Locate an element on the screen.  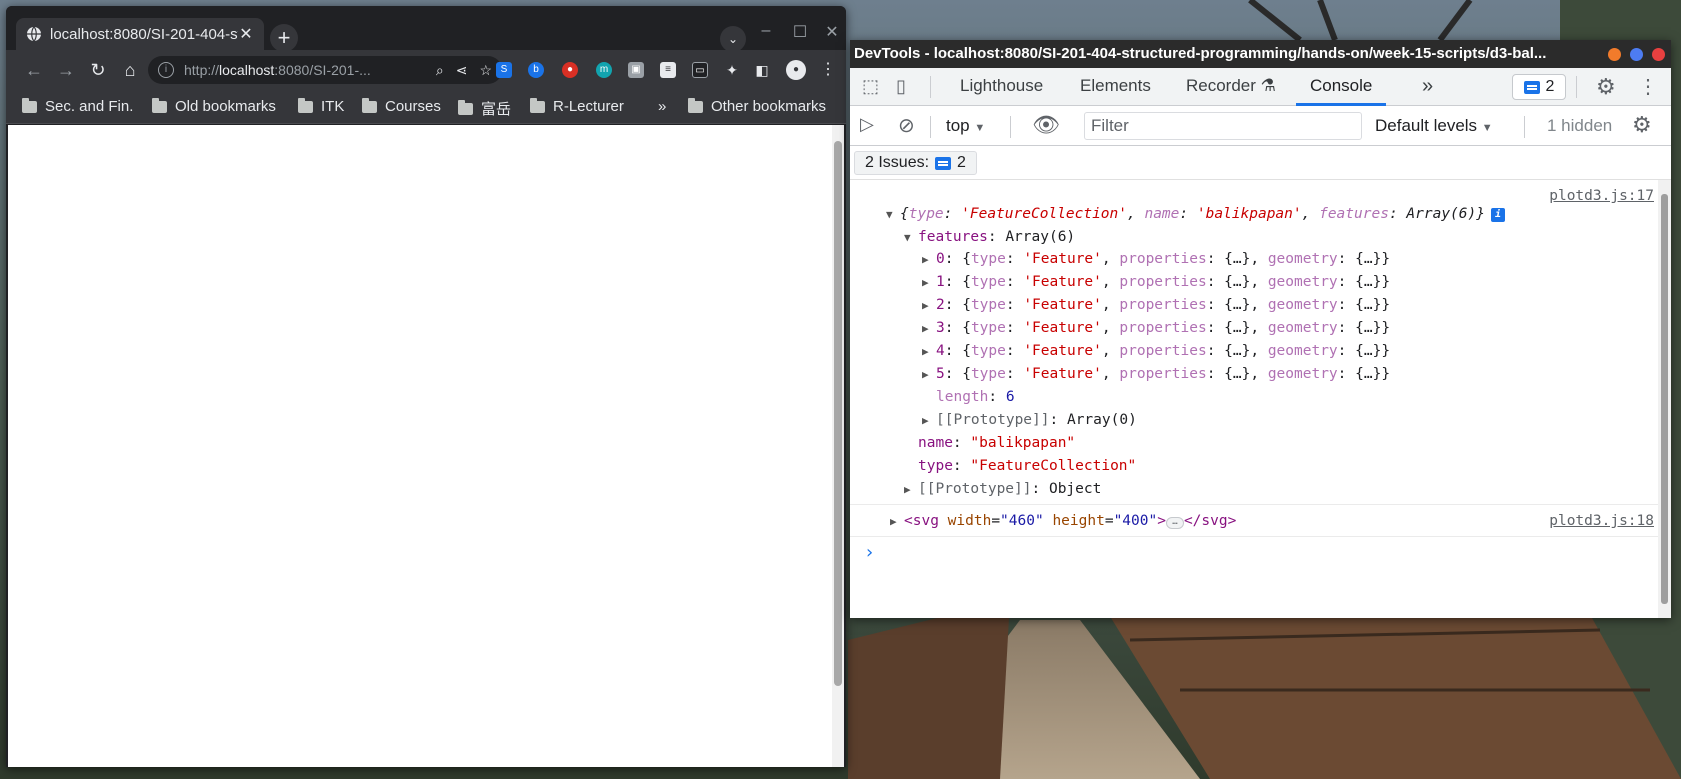
console-toolbar: ▷ ⊘ top ▼ 👁 Default levels ▼ 1 hidden ⚙ is located at coordinates (1260, 126).